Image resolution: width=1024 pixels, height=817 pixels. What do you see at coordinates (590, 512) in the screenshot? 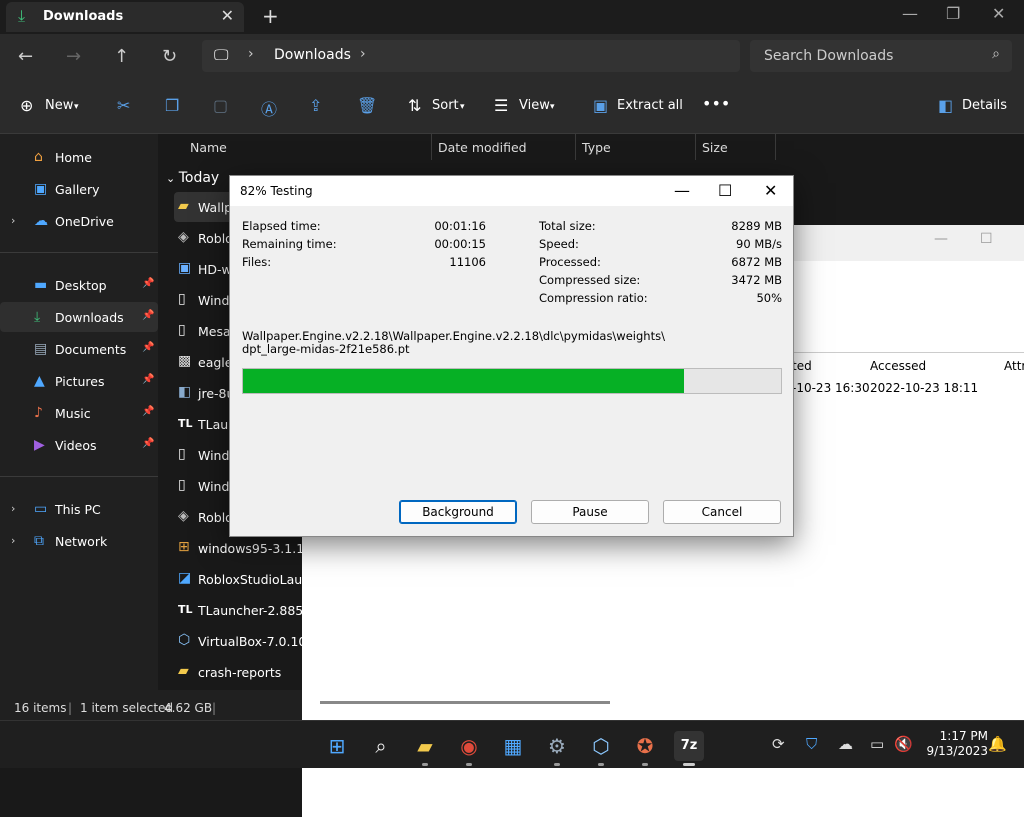
I see `pause-button: Pause` at bounding box center [590, 512].